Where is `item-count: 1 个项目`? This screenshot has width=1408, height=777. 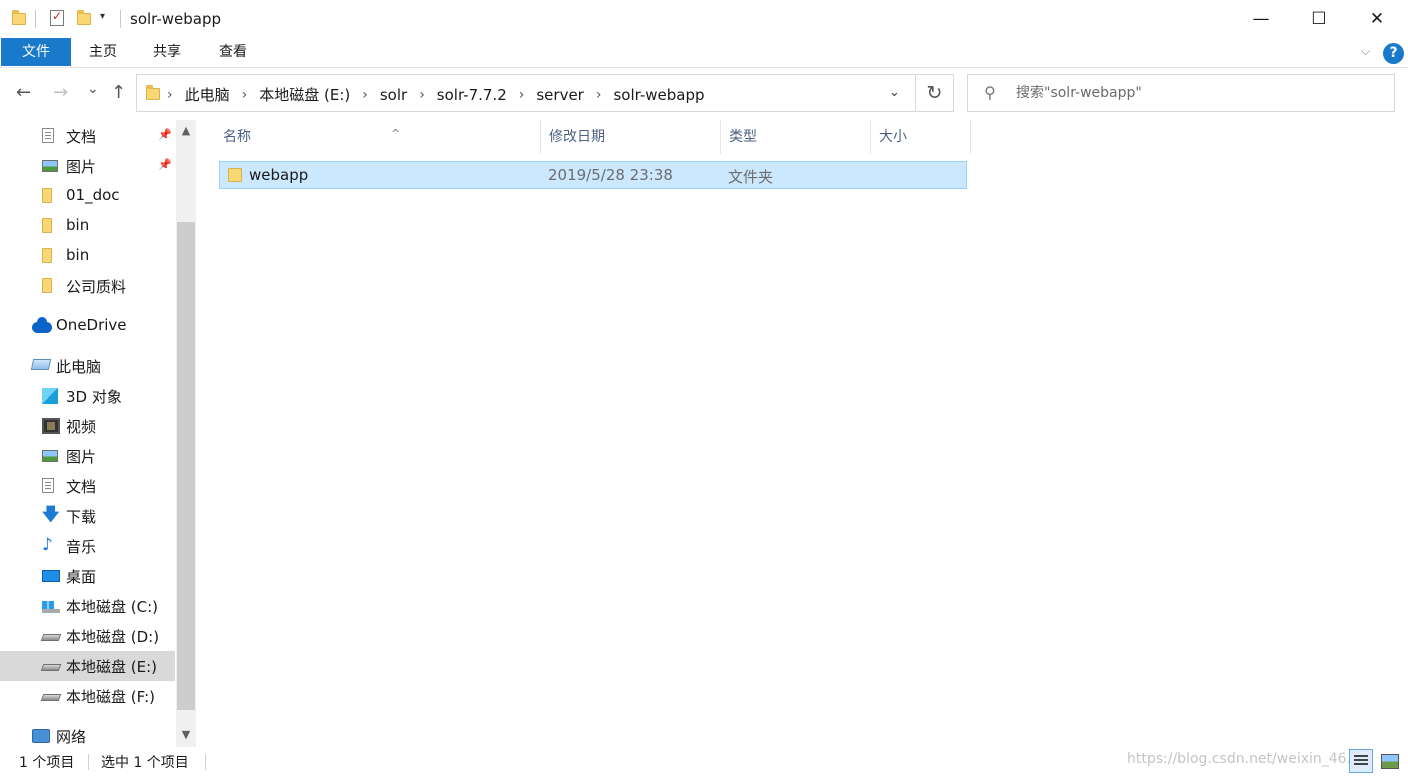 item-count: 1 个项目 is located at coordinates (47, 763).